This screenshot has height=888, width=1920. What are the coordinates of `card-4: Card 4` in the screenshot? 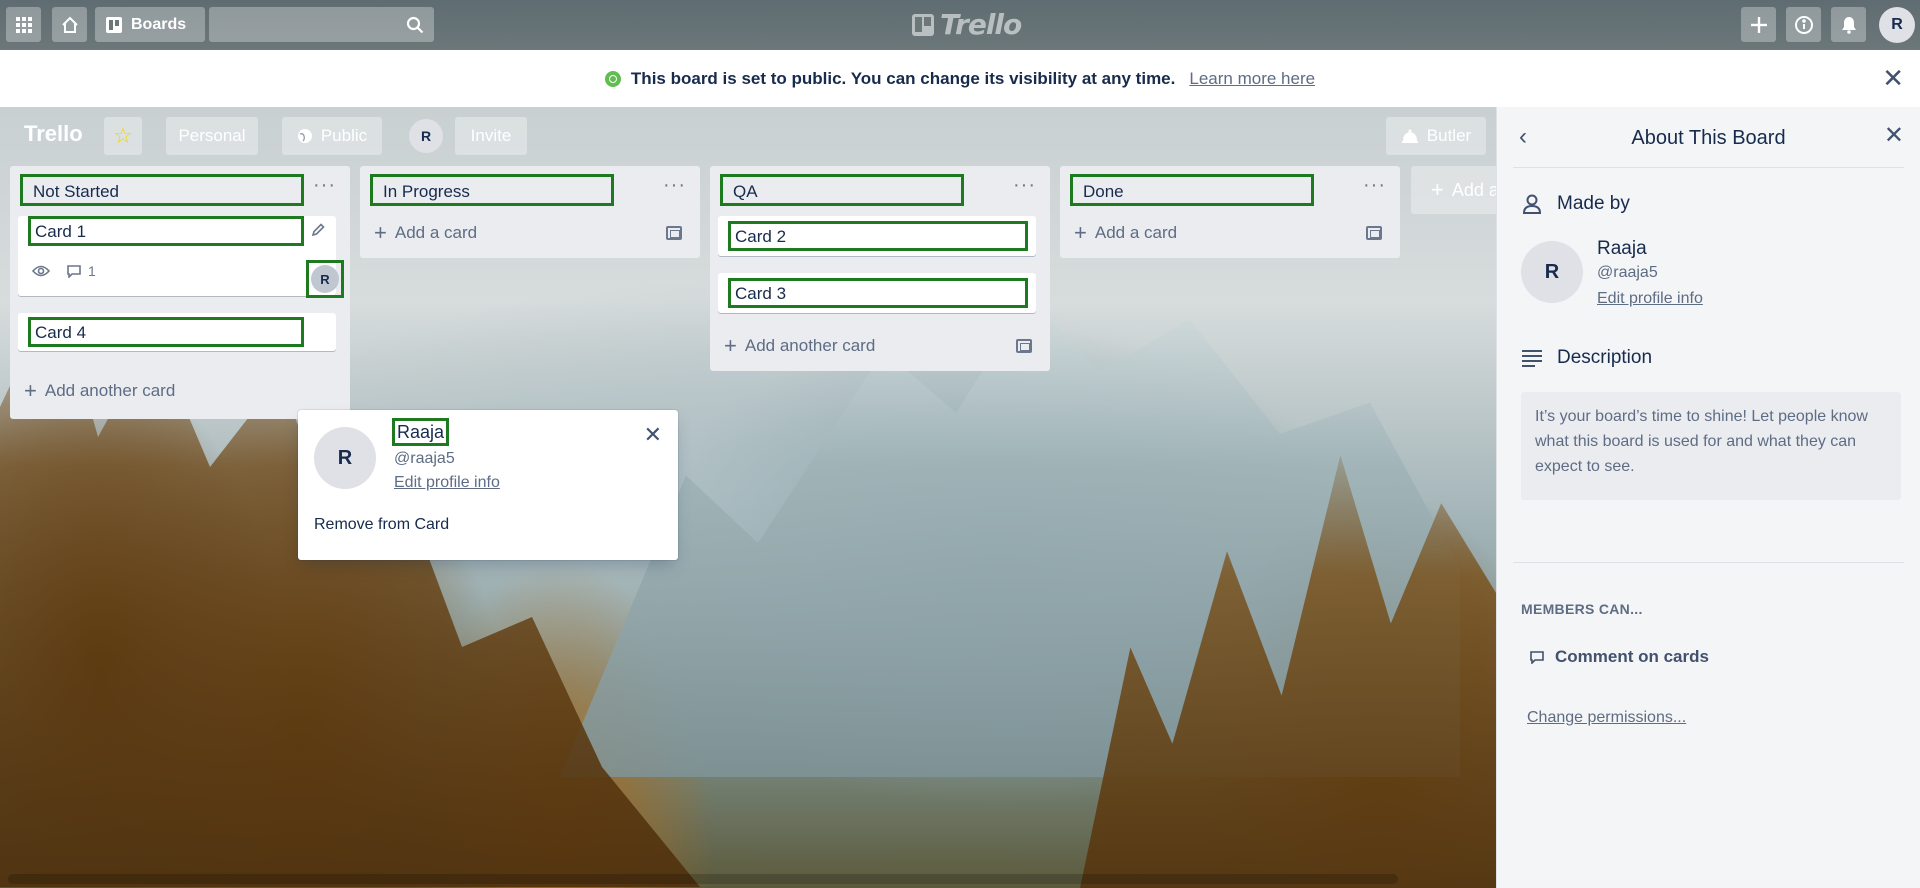 It's located at (177, 332).